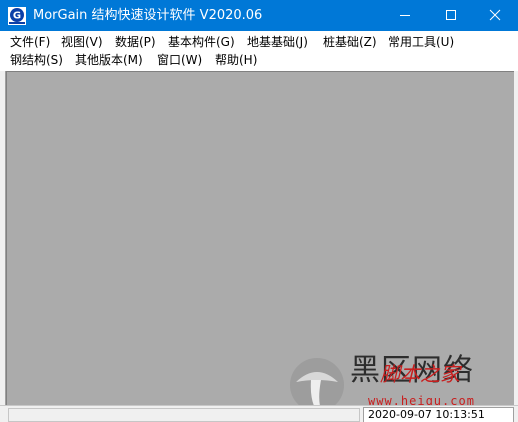 This screenshot has width=518, height=422. What do you see at coordinates (201, 42) in the screenshot?
I see `menu-basic-members: 基本构件(G)` at bounding box center [201, 42].